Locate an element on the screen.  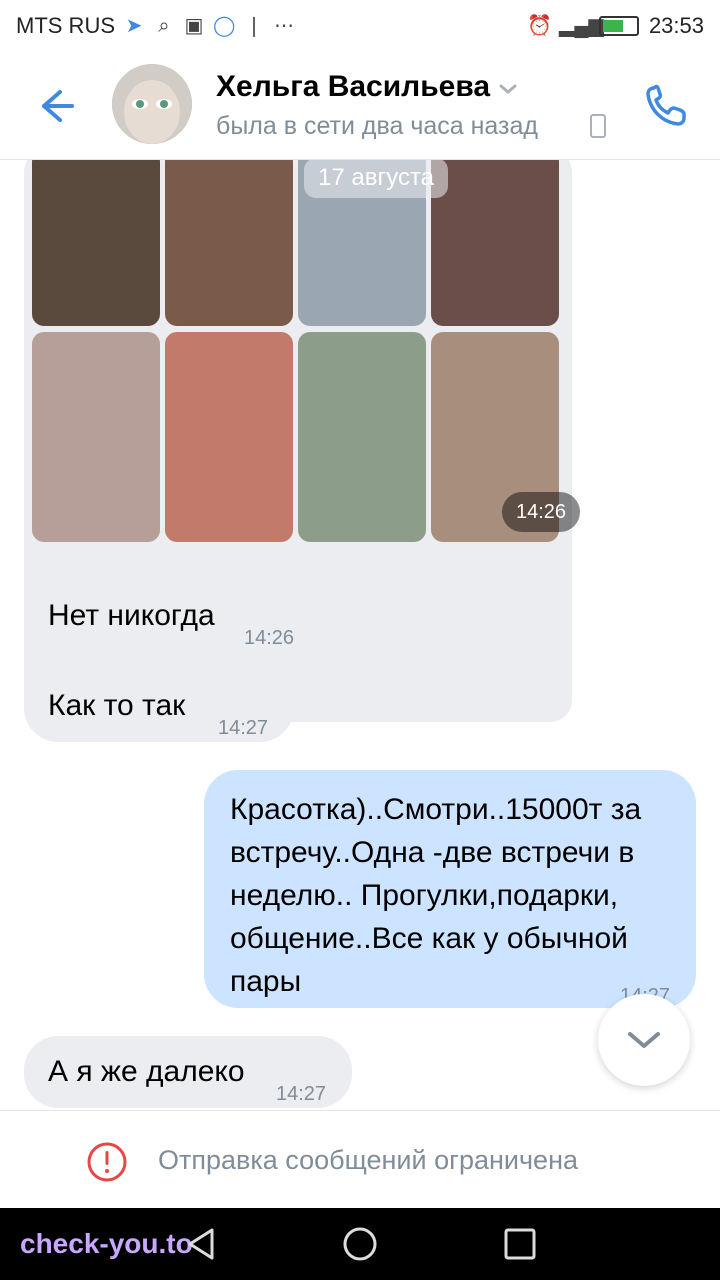
gallery-icon: ▣ is located at coordinates (194, 26).